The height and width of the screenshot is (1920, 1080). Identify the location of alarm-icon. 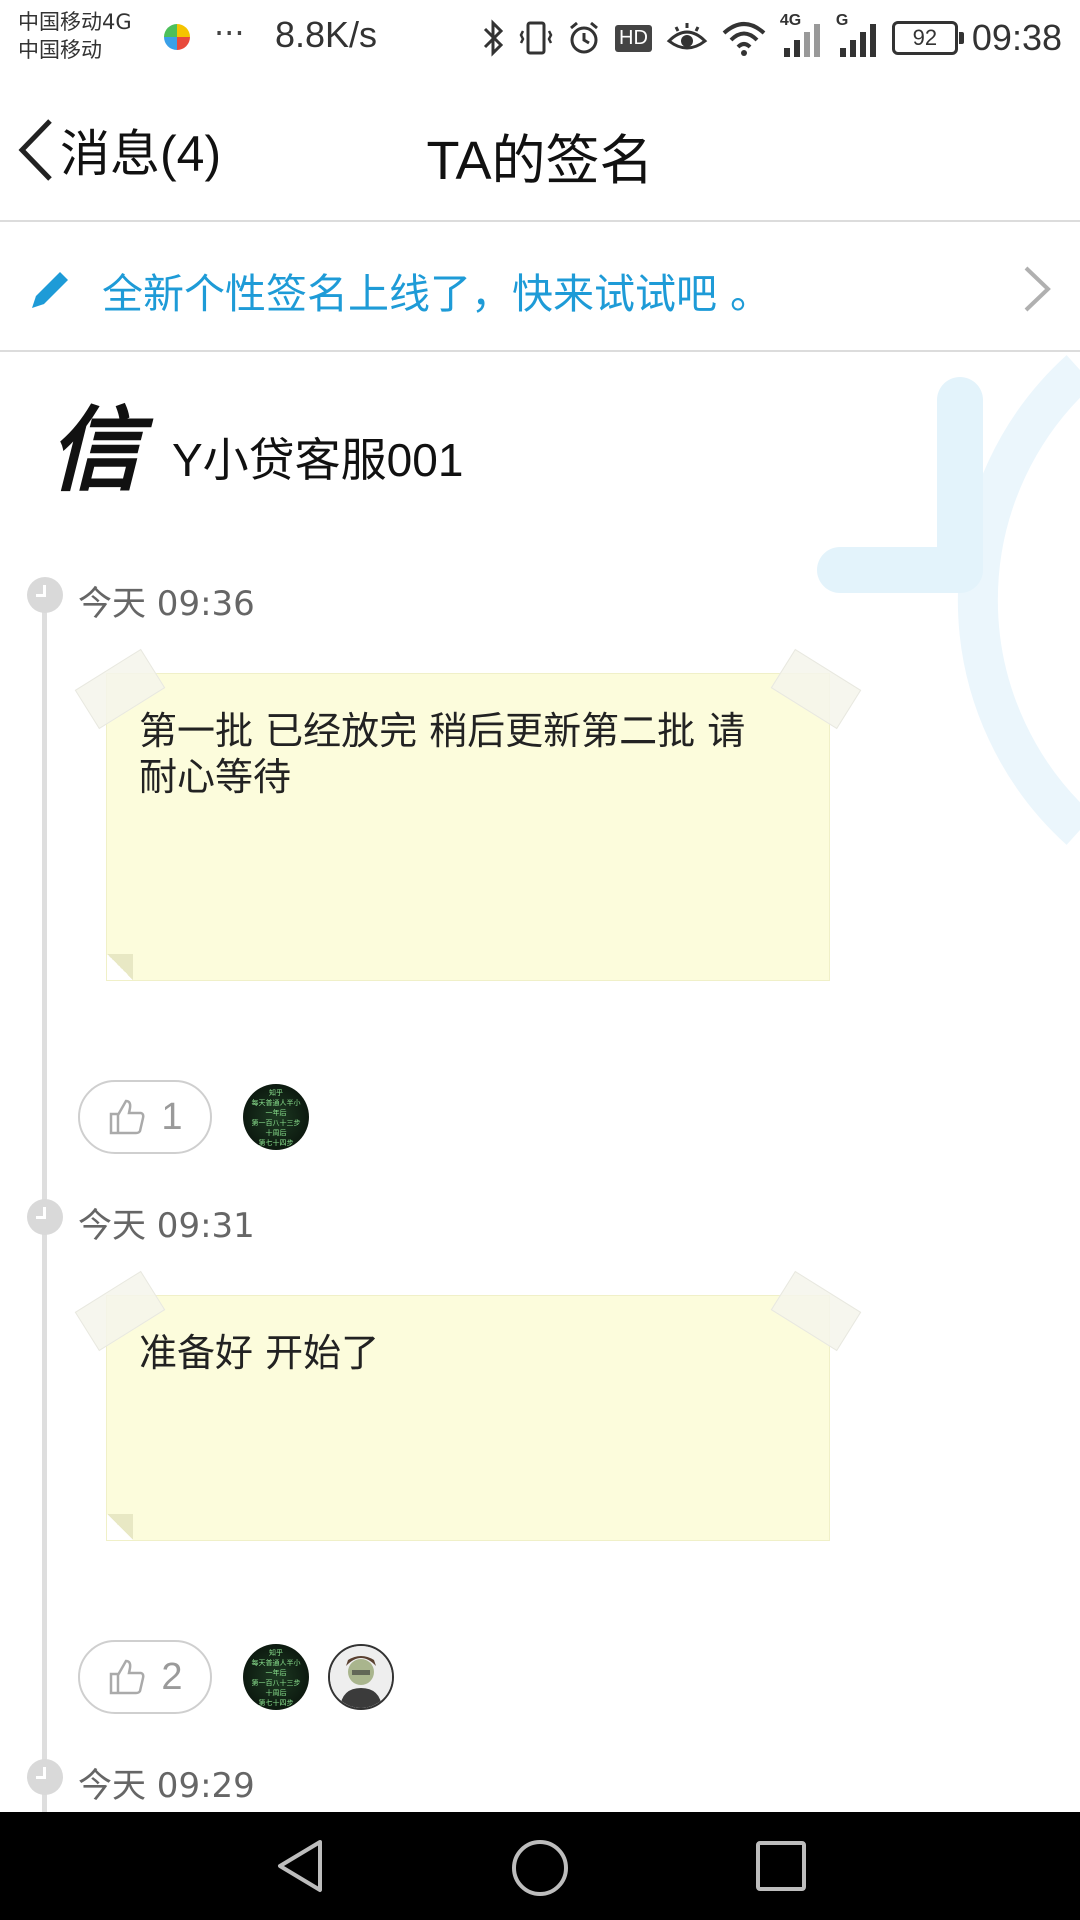
(584, 37).